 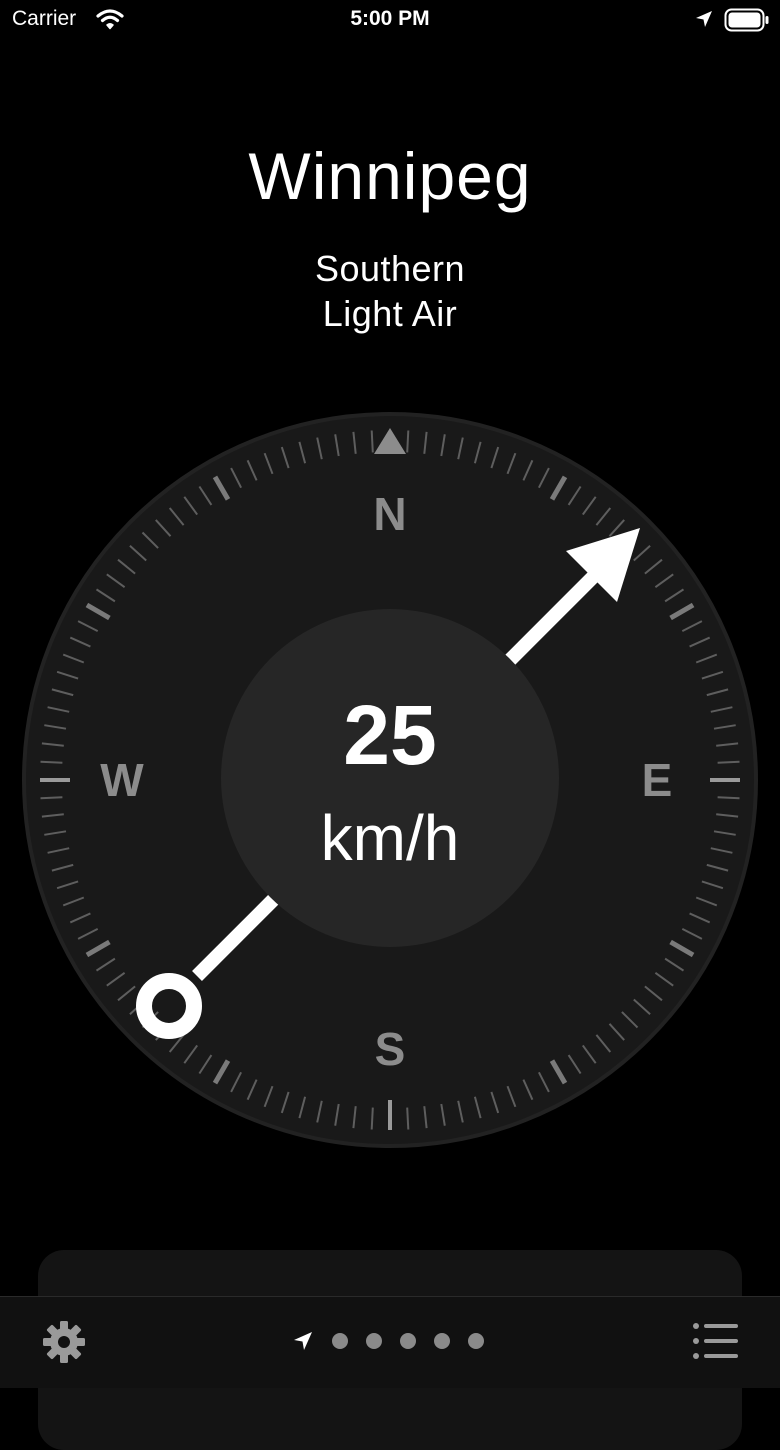 What do you see at coordinates (390, 1049) in the screenshot?
I see `cardinal-south: S` at bounding box center [390, 1049].